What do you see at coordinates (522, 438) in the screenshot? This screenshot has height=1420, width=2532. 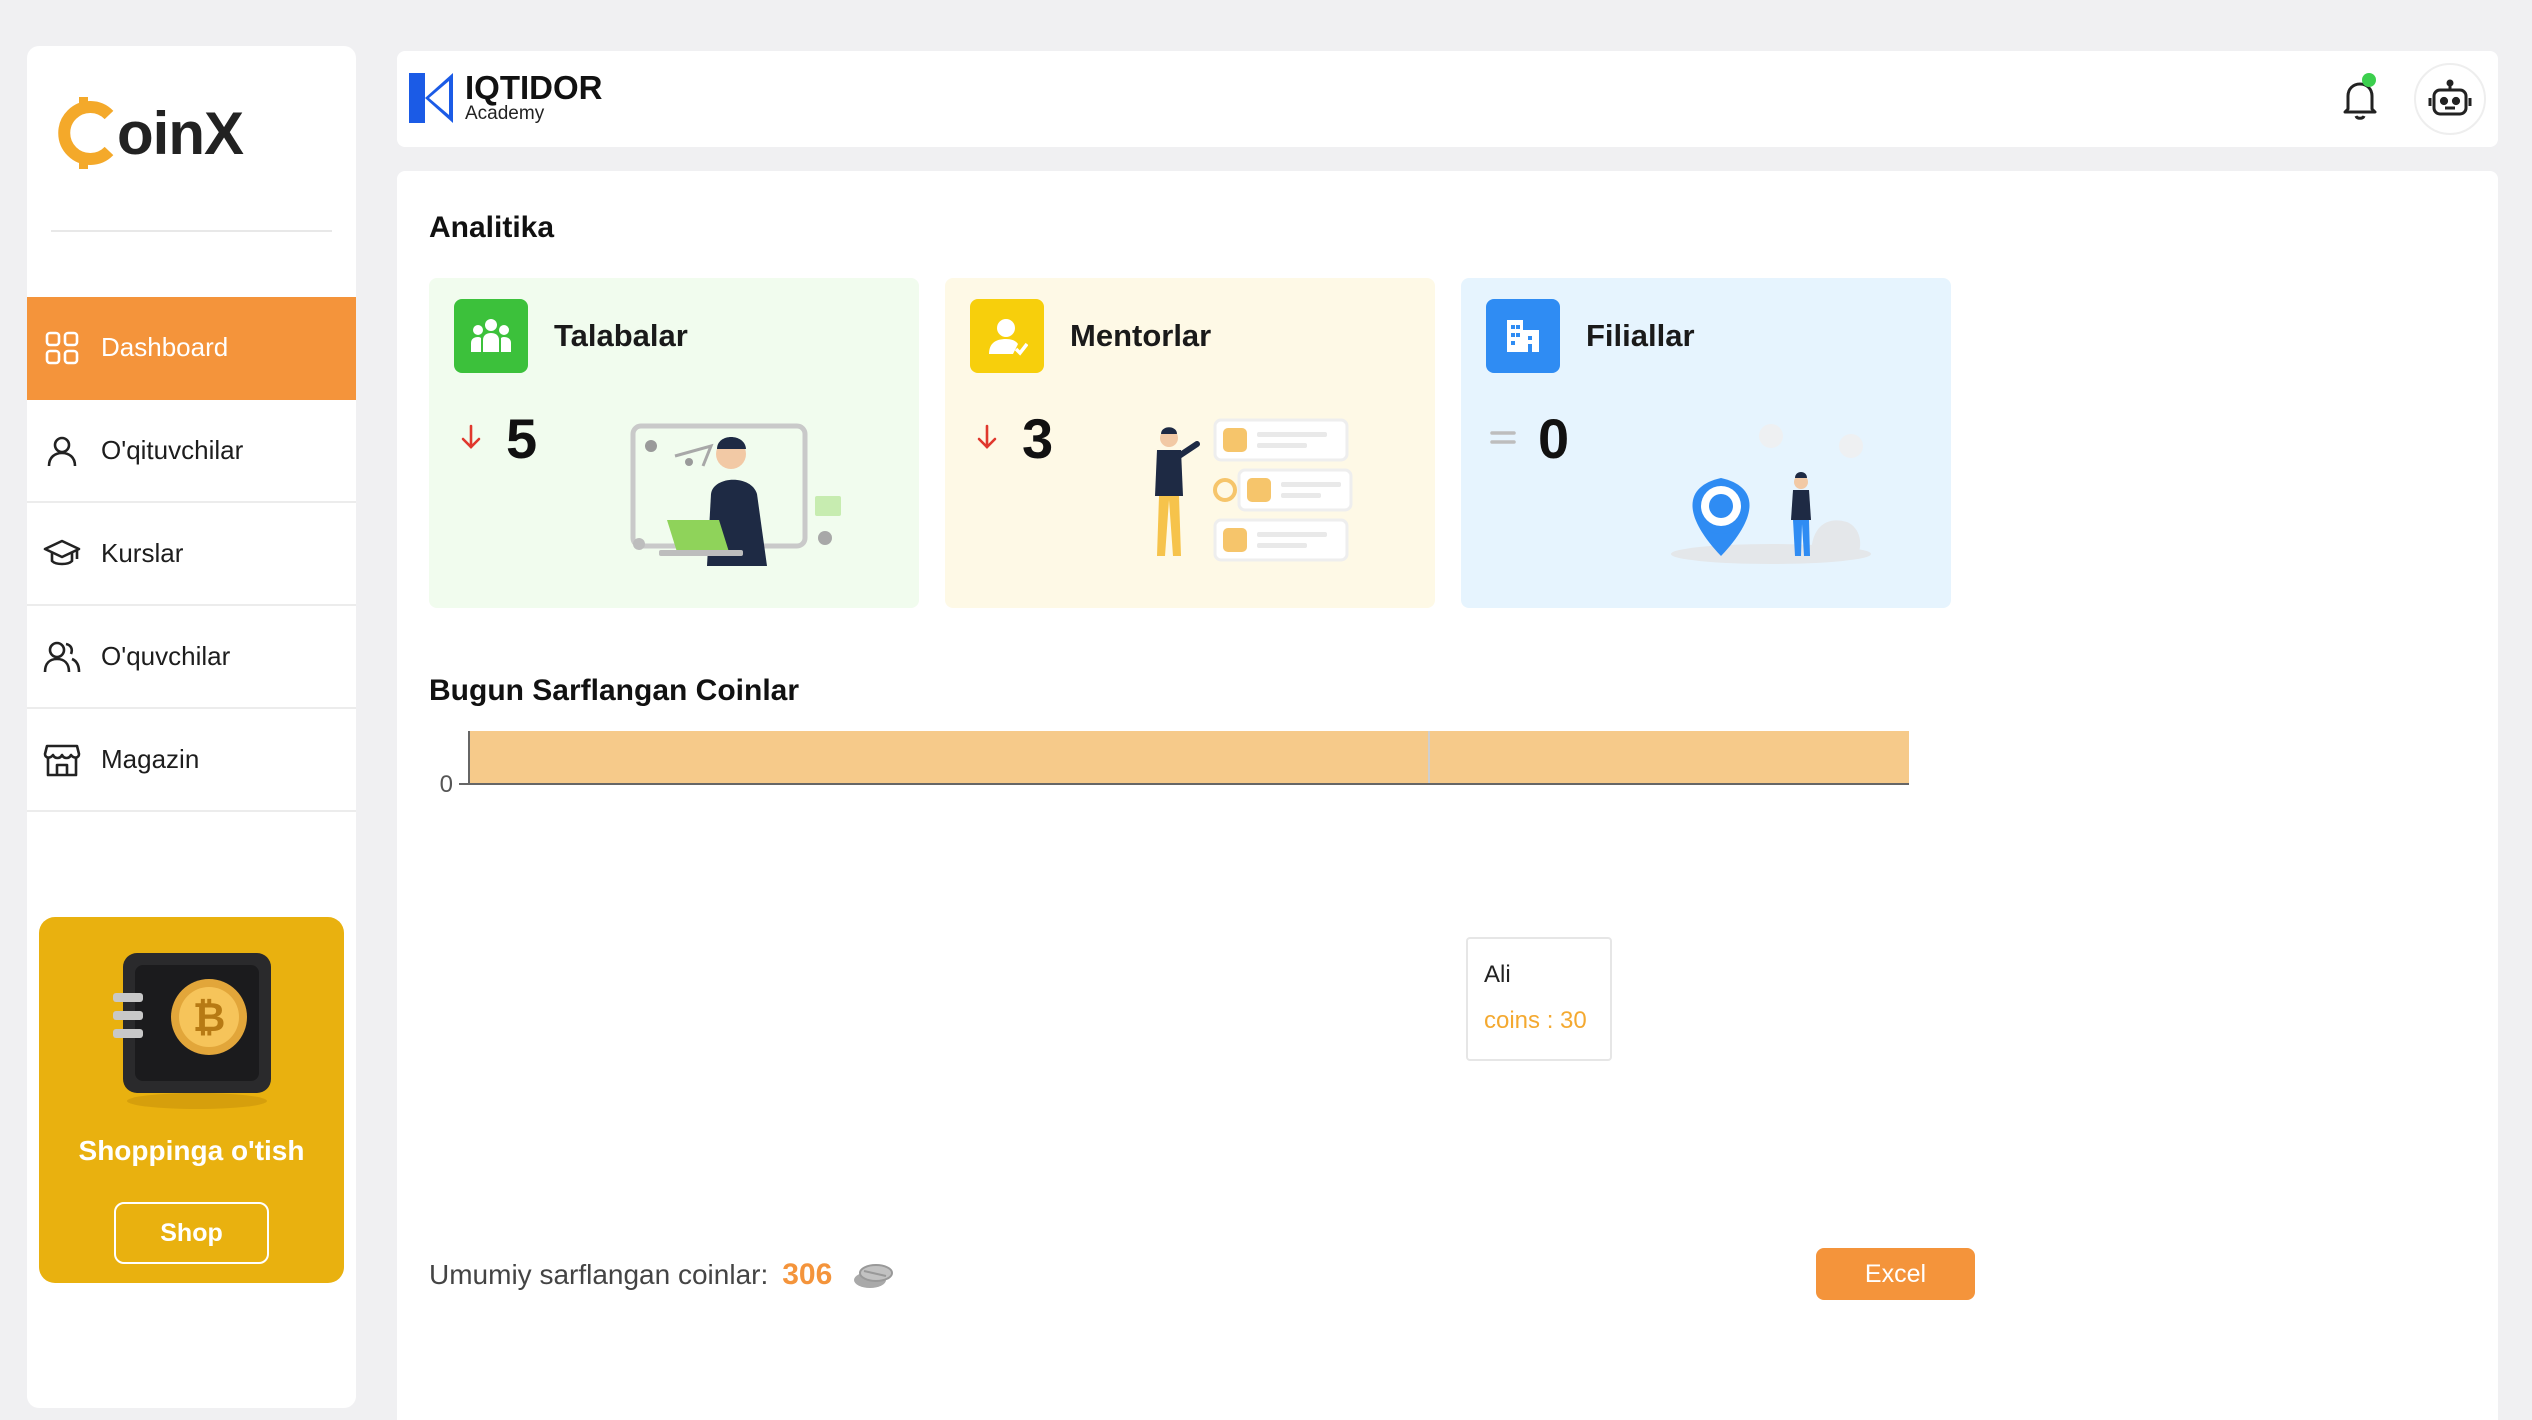 I see `stat-value: 5` at bounding box center [522, 438].